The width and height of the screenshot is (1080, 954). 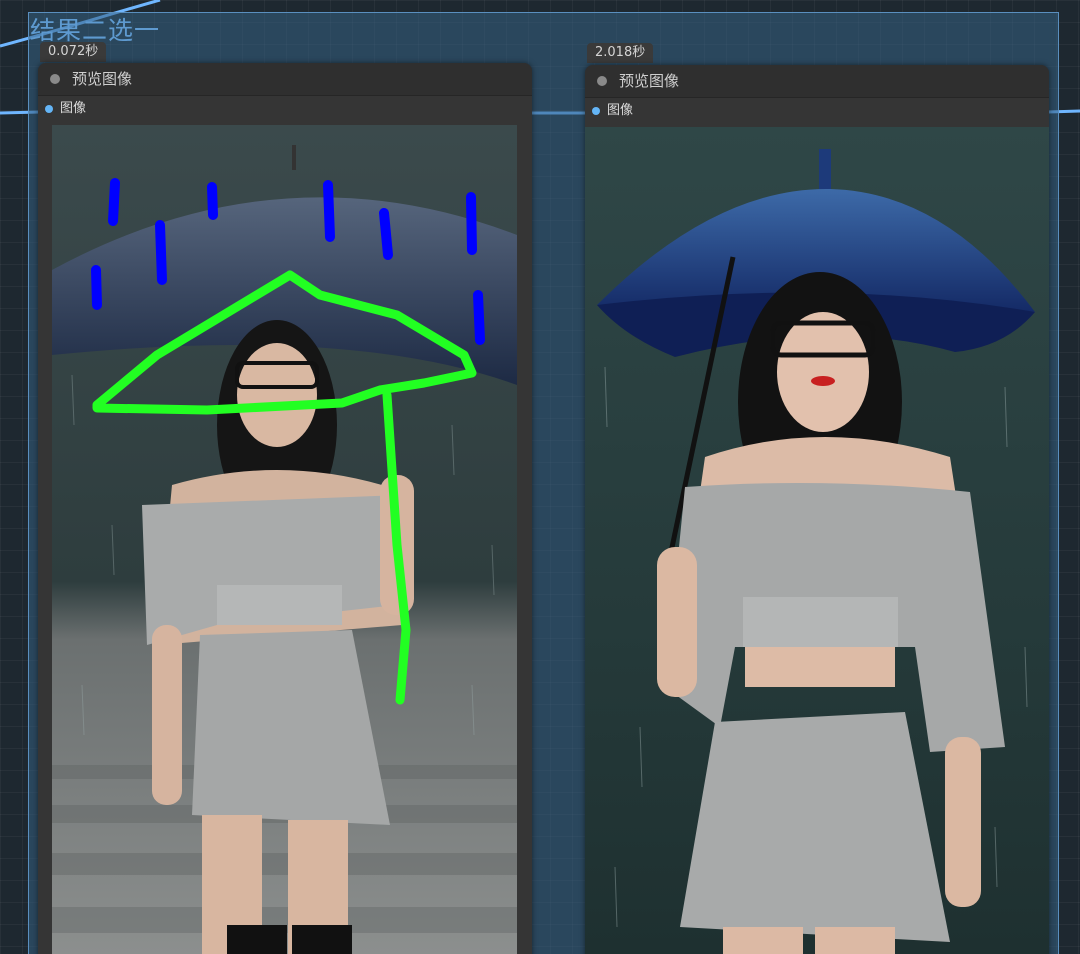 What do you see at coordinates (620, 53) in the screenshot?
I see `execution-time-badge: 2.018秒` at bounding box center [620, 53].